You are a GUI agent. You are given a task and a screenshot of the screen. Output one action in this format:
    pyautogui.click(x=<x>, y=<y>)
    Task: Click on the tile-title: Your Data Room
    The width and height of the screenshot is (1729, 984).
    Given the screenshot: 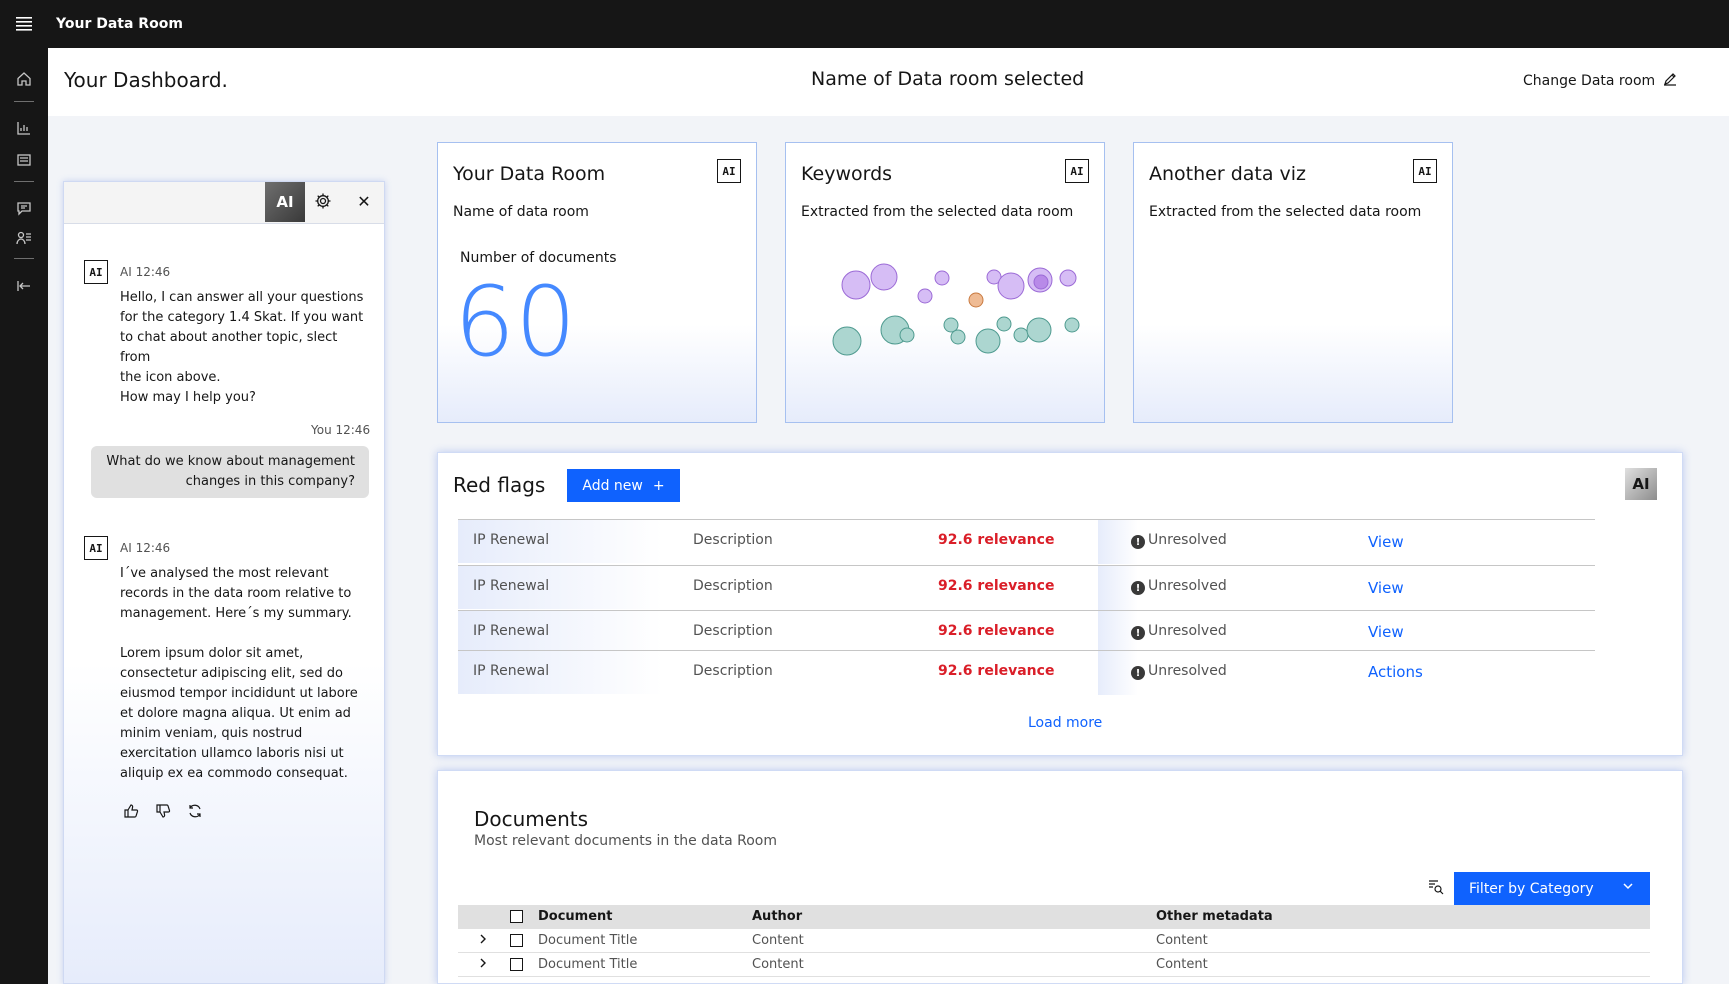 What is the action you would take?
    pyautogui.click(x=529, y=174)
    